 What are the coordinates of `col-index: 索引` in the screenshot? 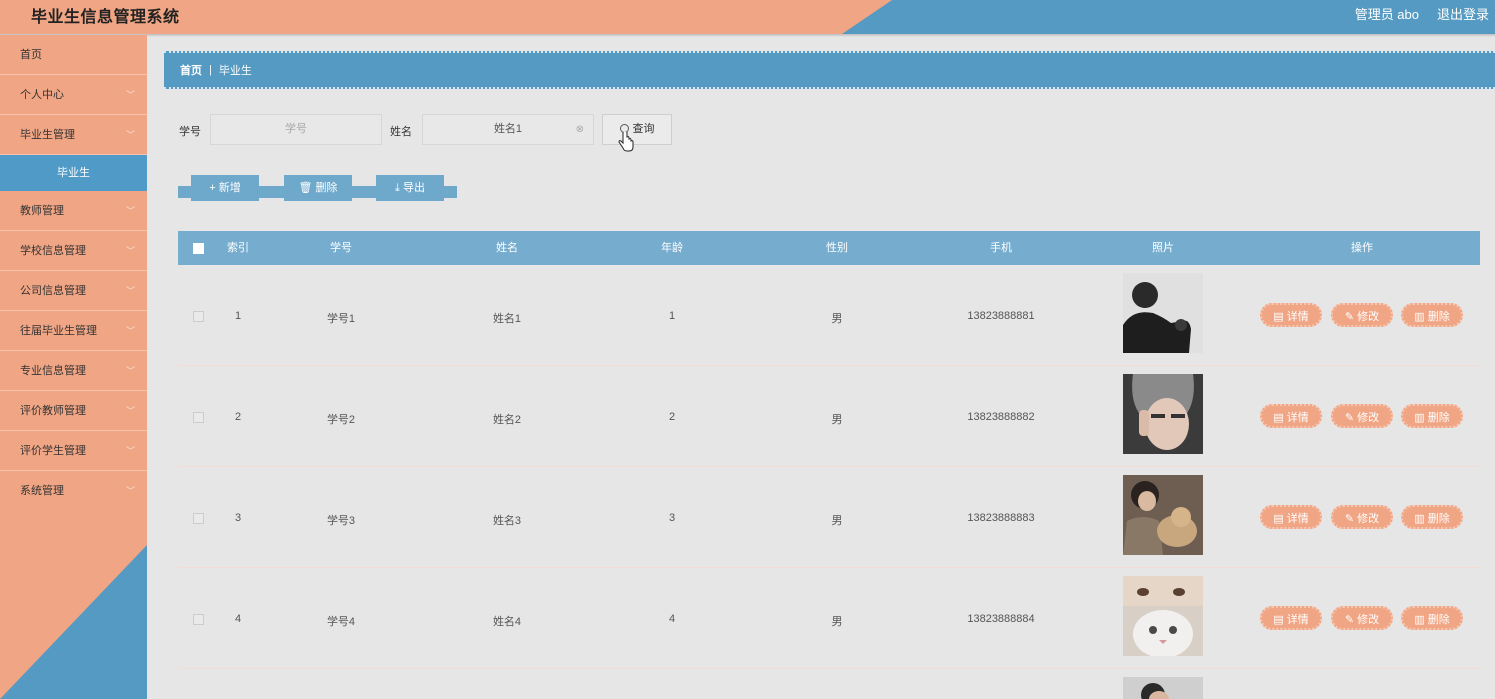 It's located at (238, 248).